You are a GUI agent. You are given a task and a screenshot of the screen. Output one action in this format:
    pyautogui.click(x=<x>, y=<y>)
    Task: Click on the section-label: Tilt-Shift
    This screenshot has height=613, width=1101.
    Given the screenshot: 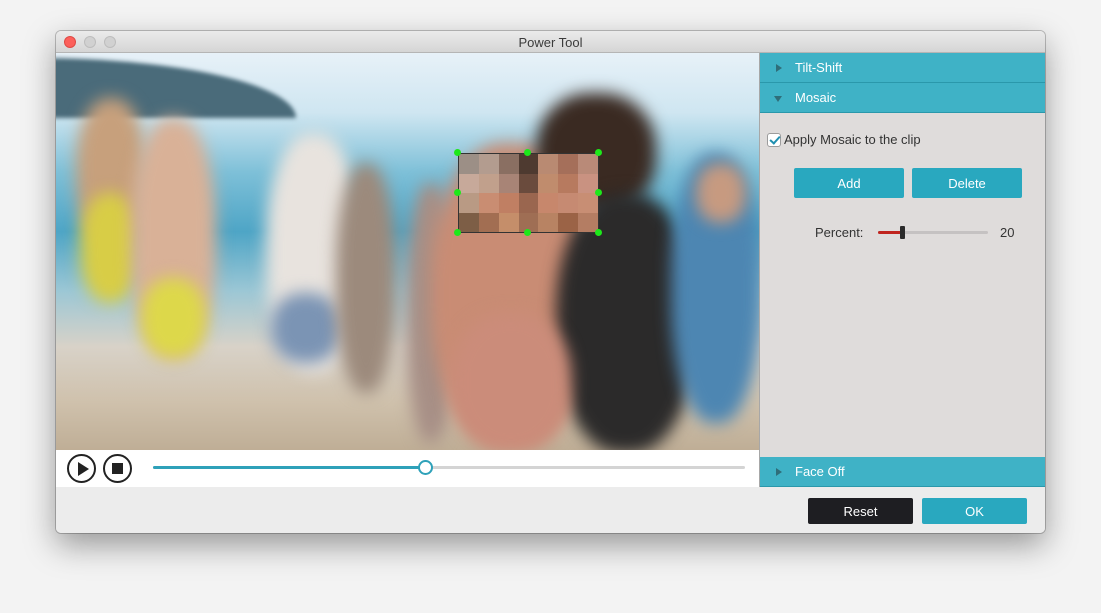 What is the action you would take?
    pyautogui.click(x=819, y=67)
    